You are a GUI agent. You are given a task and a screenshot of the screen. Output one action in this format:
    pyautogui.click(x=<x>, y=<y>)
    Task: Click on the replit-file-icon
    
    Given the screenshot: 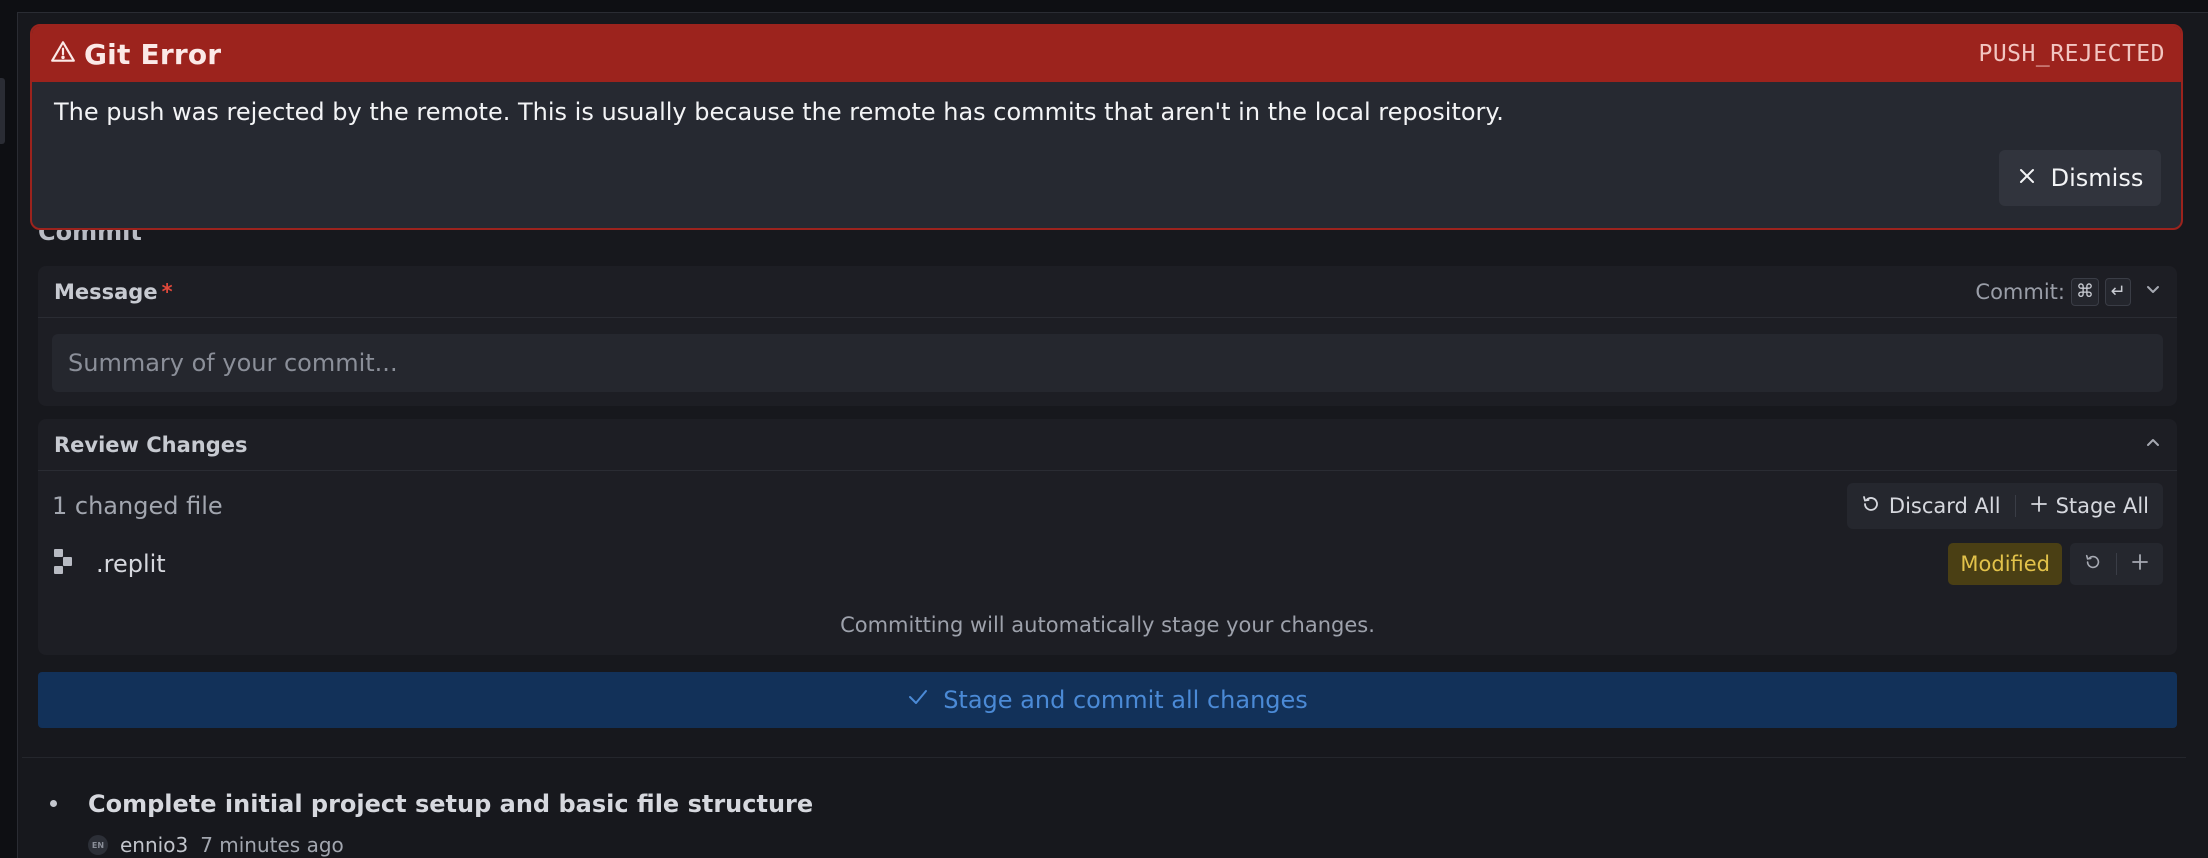 What is the action you would take?
    pyautogui.click(x=64, y=564)
    